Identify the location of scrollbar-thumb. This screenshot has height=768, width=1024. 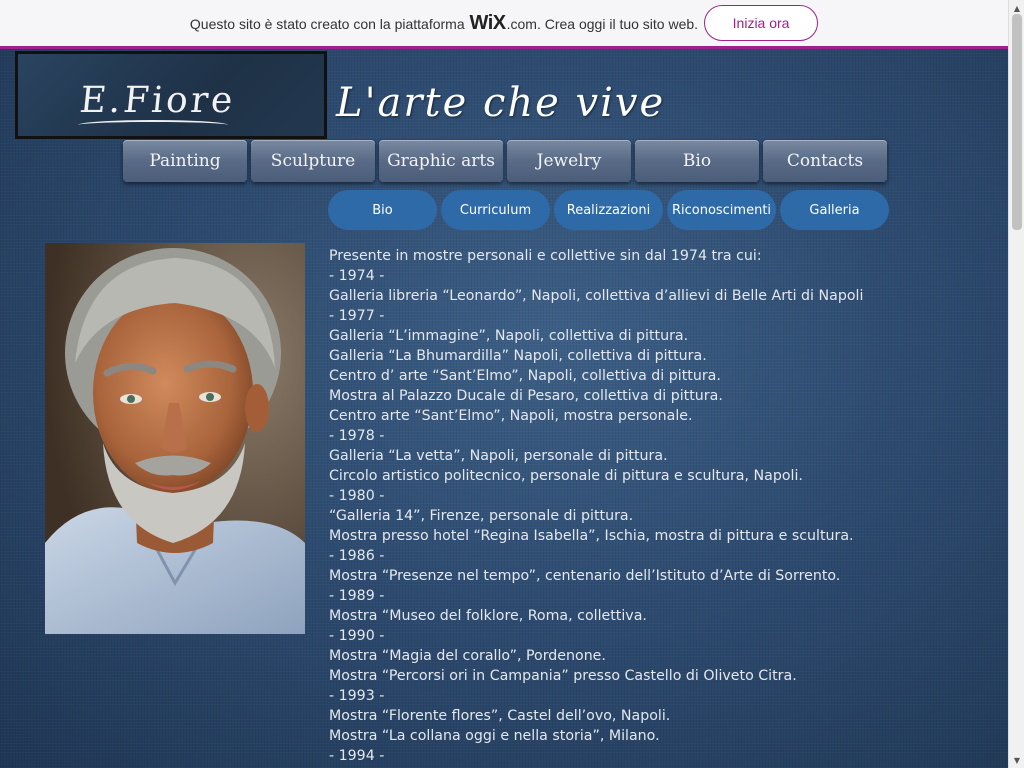
(1017, 122).